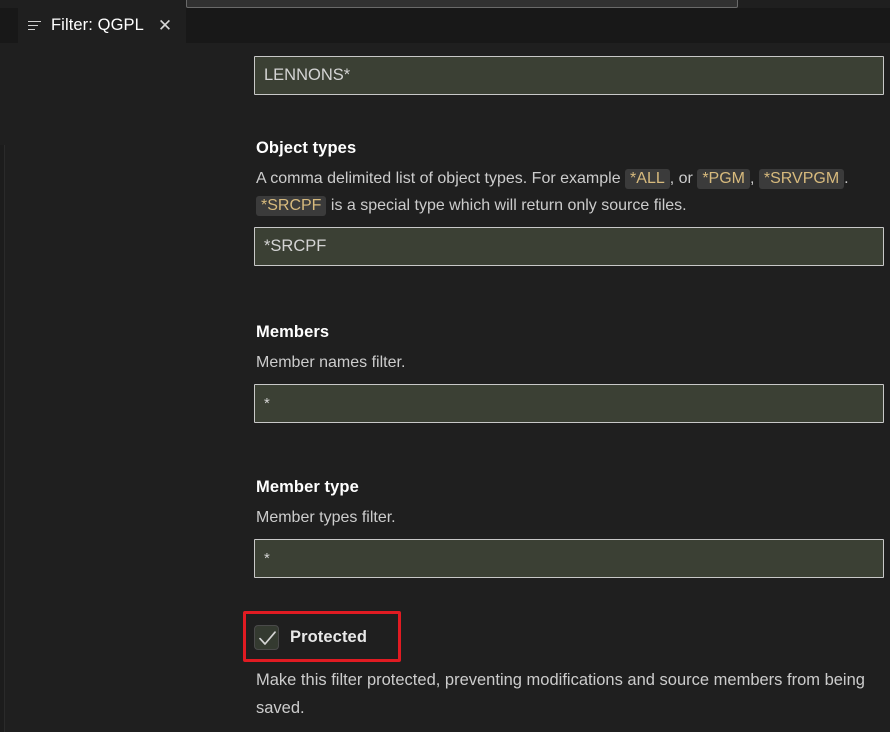  What do you see at coordinates (801, 179) in the screenshot?
I see `code-srvpgm: *SRVPGM` at bounding box center [801, 179].